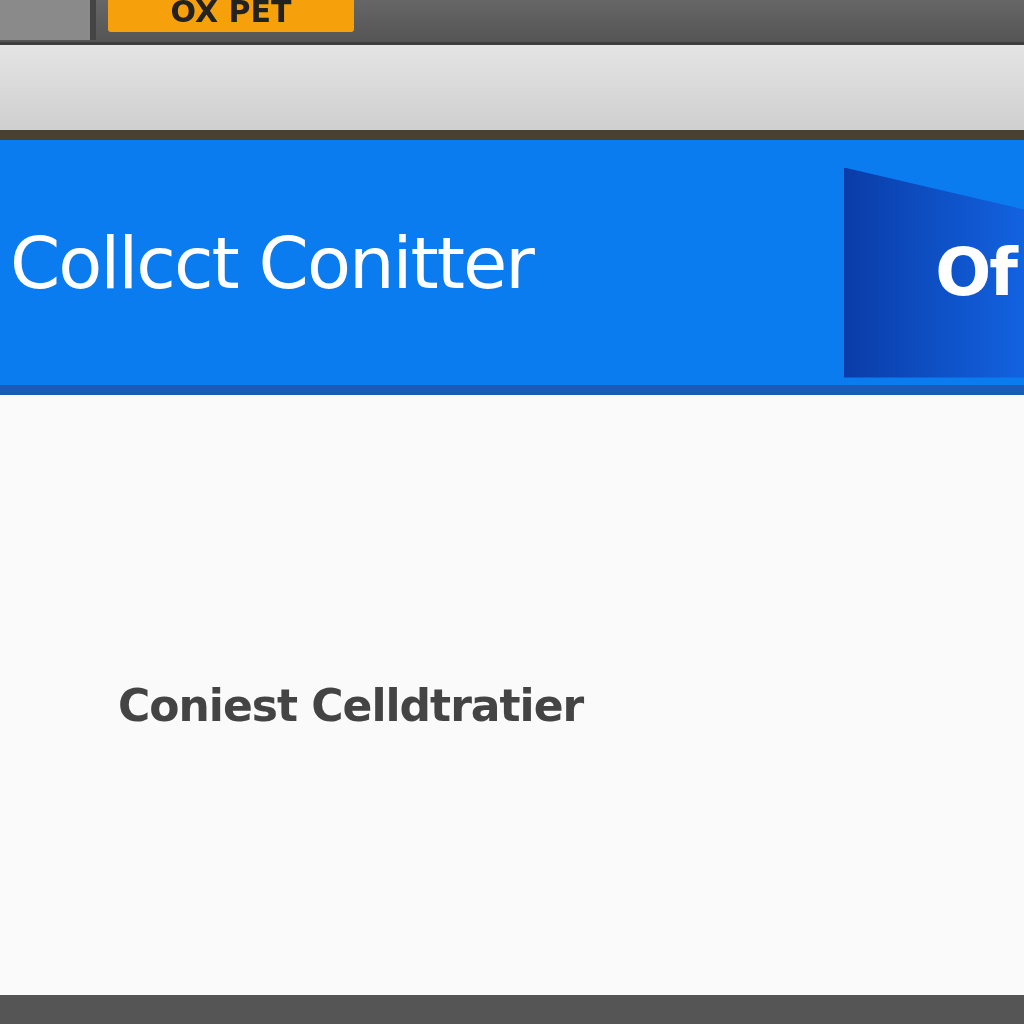 Image resolution: width=1024 pixels, height=1024 pixels. Describe the element at coordinates (231, 16) in the screenshot. I see `tab: OX PET` at that location.